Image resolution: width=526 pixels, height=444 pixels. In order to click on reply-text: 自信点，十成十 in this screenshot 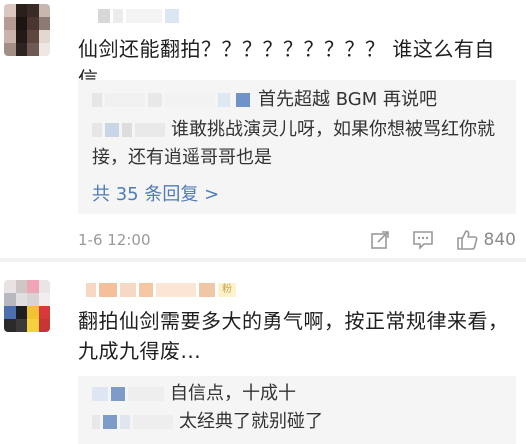, I will do `click(233, 393)`.